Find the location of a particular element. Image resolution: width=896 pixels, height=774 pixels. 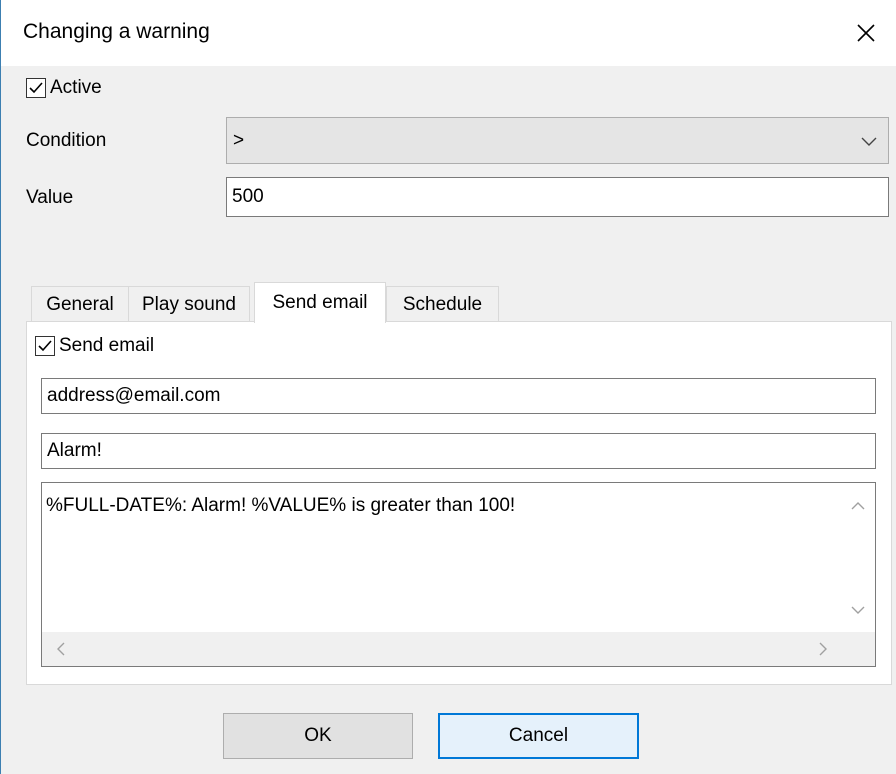

tab-play-sound-label: Play sound is located at coordinates (188, 304).